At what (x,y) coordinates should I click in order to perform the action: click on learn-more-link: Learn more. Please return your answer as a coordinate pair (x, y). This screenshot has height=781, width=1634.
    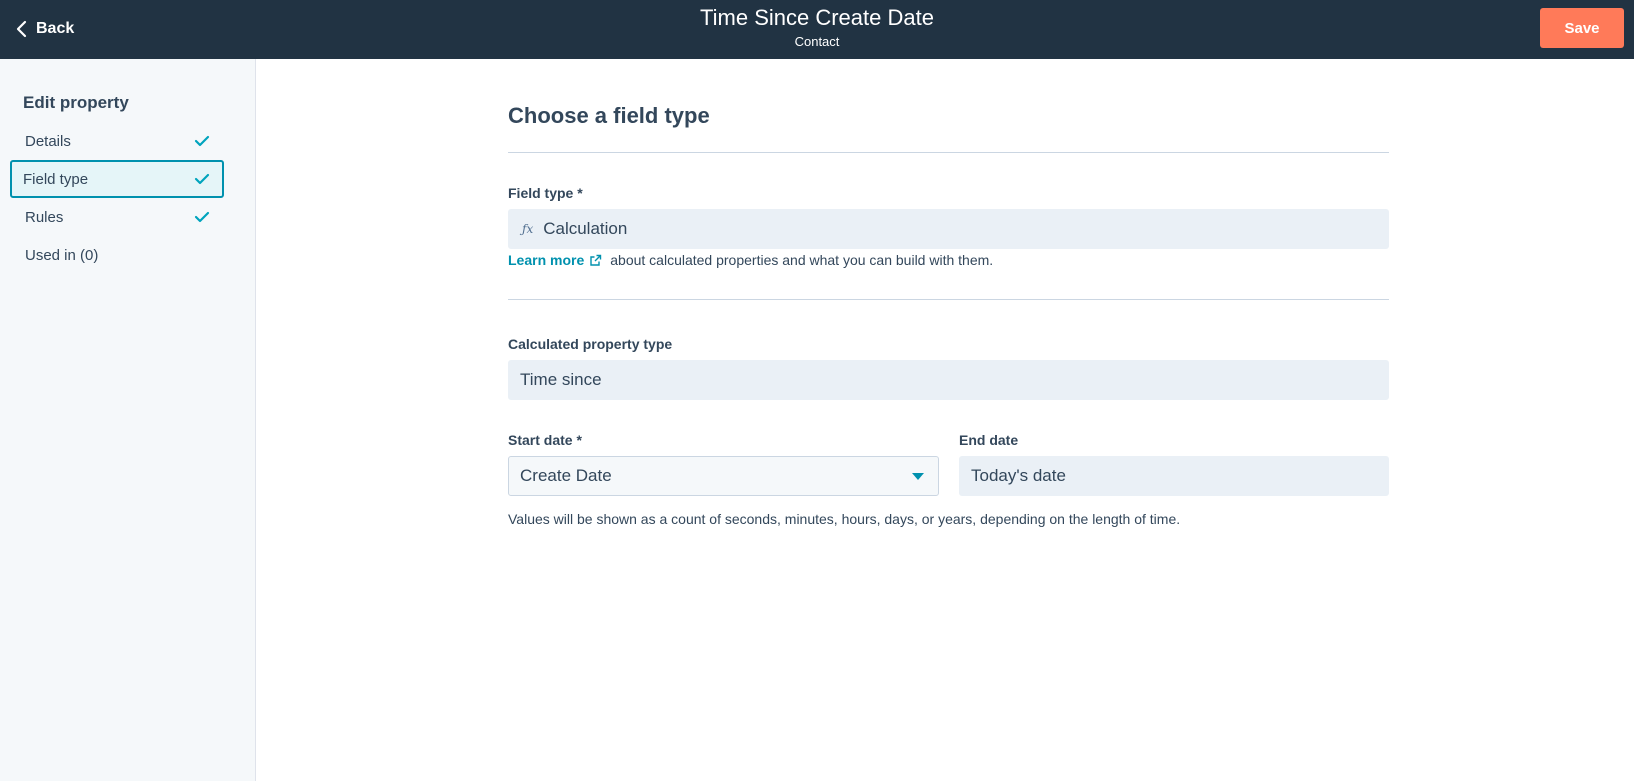
    Looking at the image, I should click on (555, 260).